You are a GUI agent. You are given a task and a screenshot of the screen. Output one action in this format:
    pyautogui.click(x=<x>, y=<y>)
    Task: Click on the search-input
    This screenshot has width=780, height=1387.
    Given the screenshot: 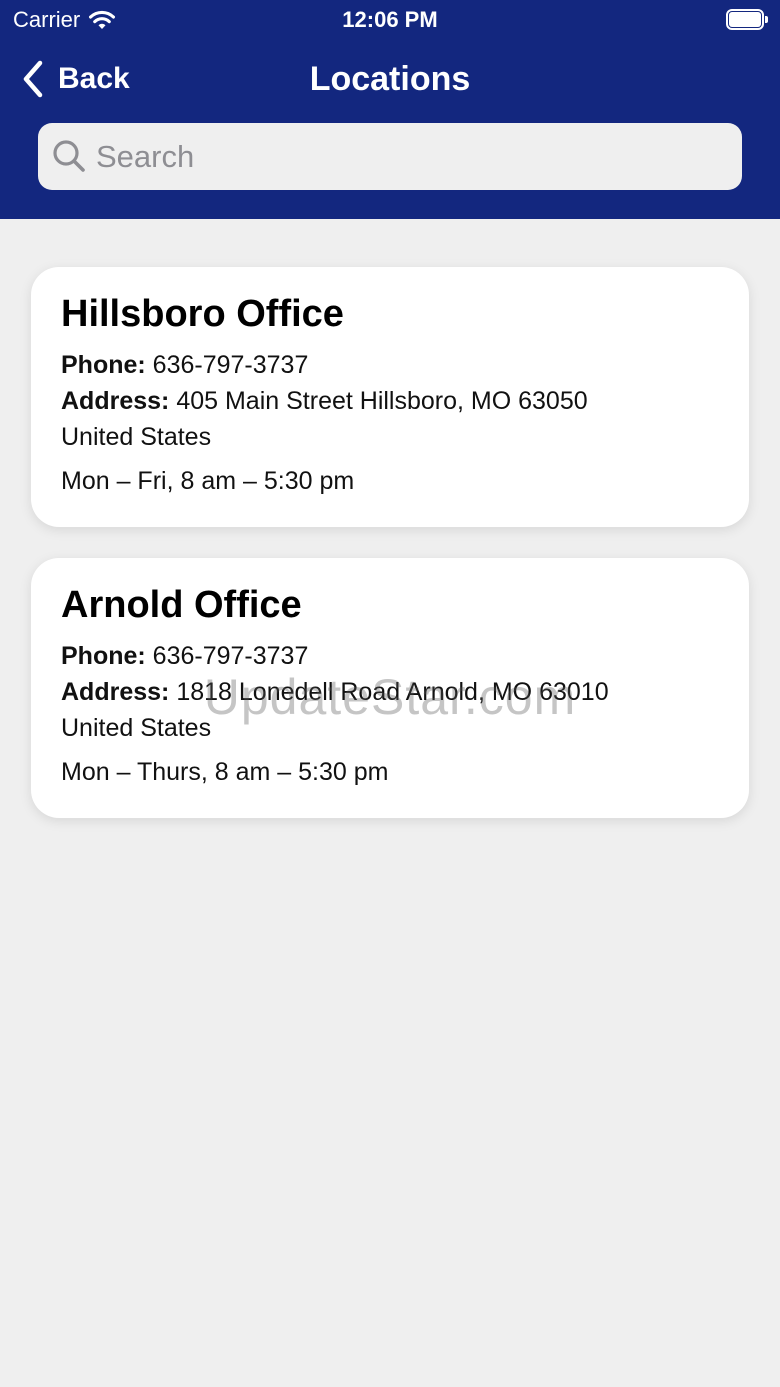 What is the action you would take?
    pyautogui.click(x=411, y=156)
    